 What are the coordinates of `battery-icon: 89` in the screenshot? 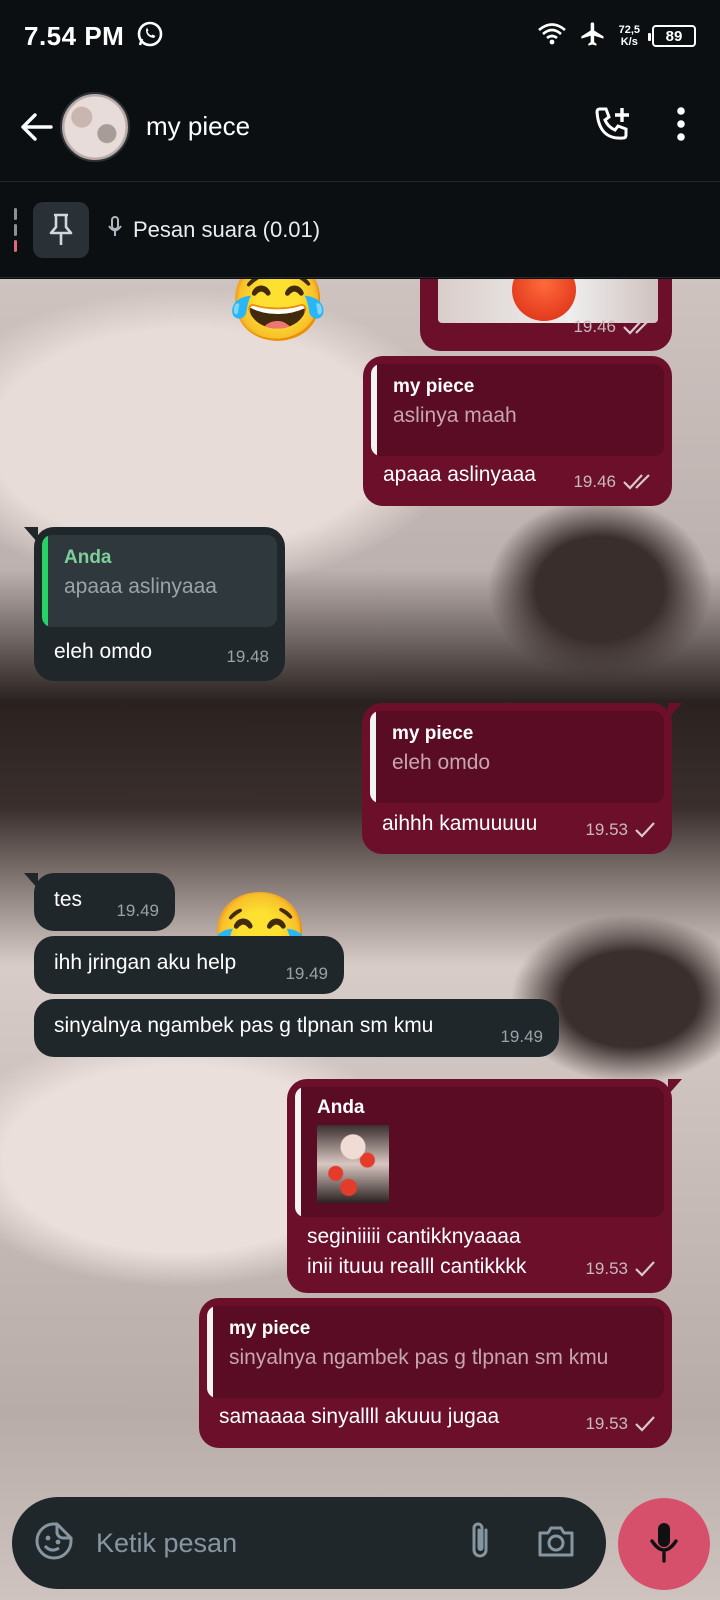 It's located at (672, 36).